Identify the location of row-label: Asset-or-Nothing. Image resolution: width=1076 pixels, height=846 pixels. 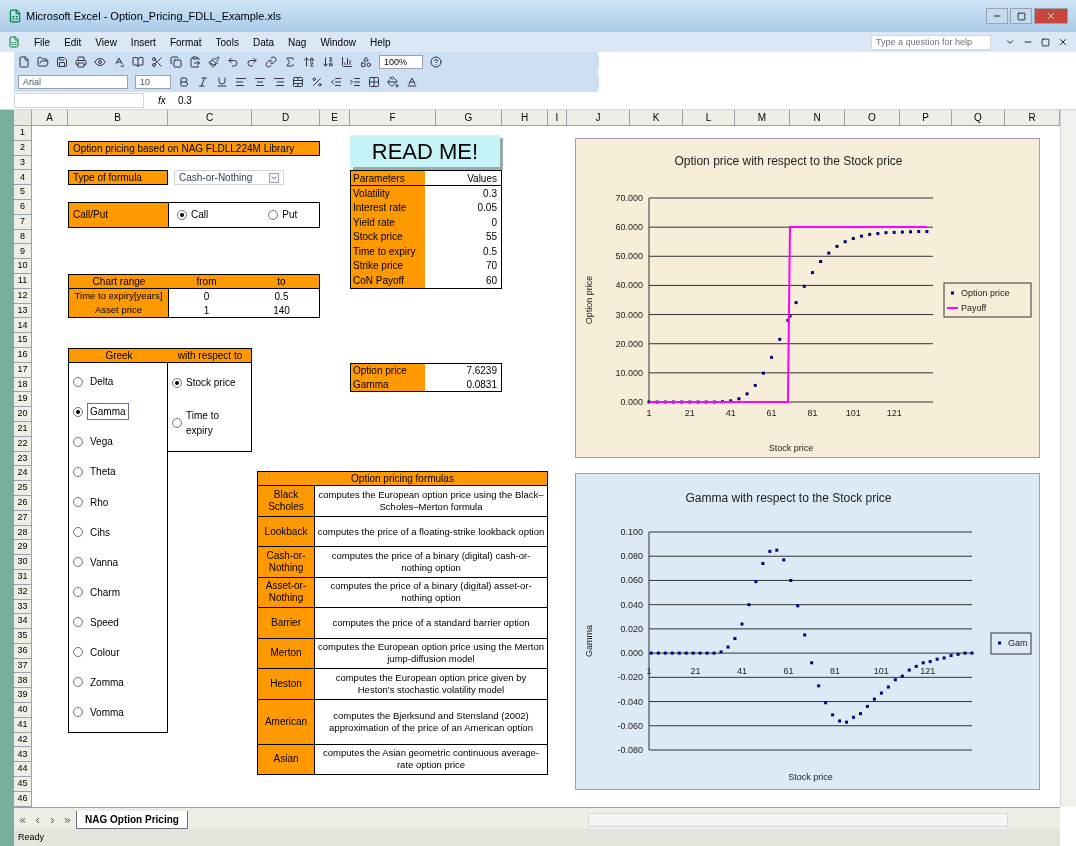
(286, 592).